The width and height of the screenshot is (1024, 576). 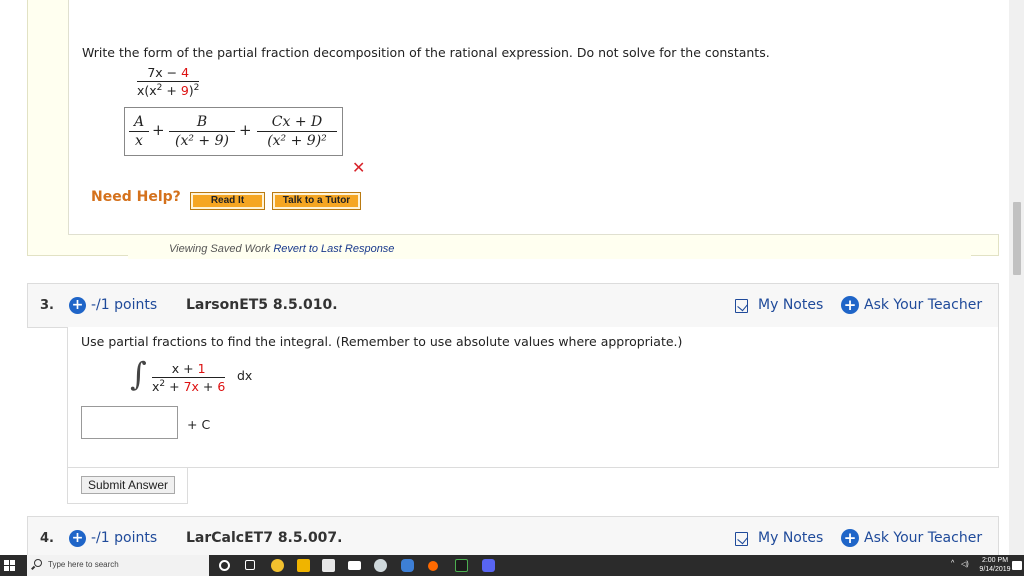 I want to click on discord-icon, so click(x=488, y=565).